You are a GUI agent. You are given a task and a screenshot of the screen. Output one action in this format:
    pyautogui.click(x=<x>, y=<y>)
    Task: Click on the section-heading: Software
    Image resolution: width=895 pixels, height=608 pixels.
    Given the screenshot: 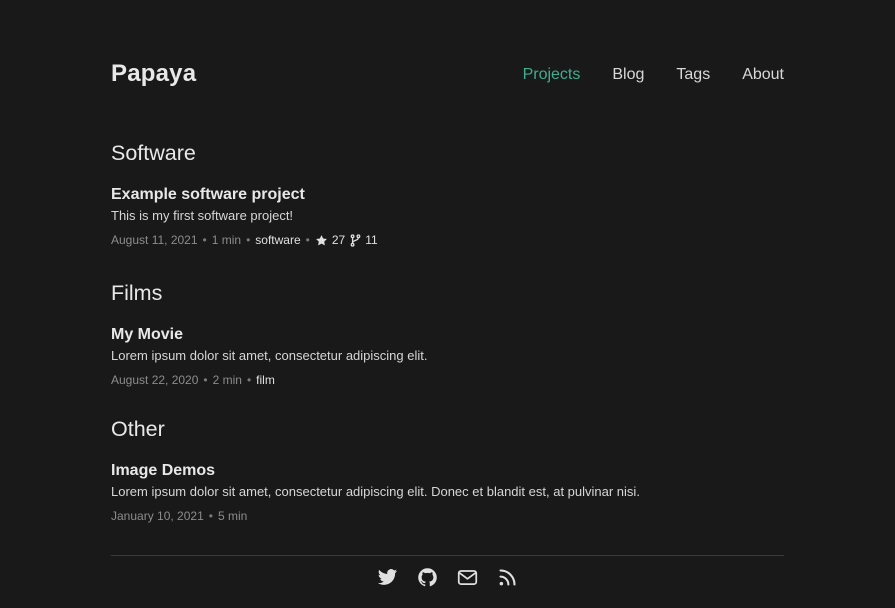 What is the action you would take?
    pyautogui.click(x=153, y=153)
    